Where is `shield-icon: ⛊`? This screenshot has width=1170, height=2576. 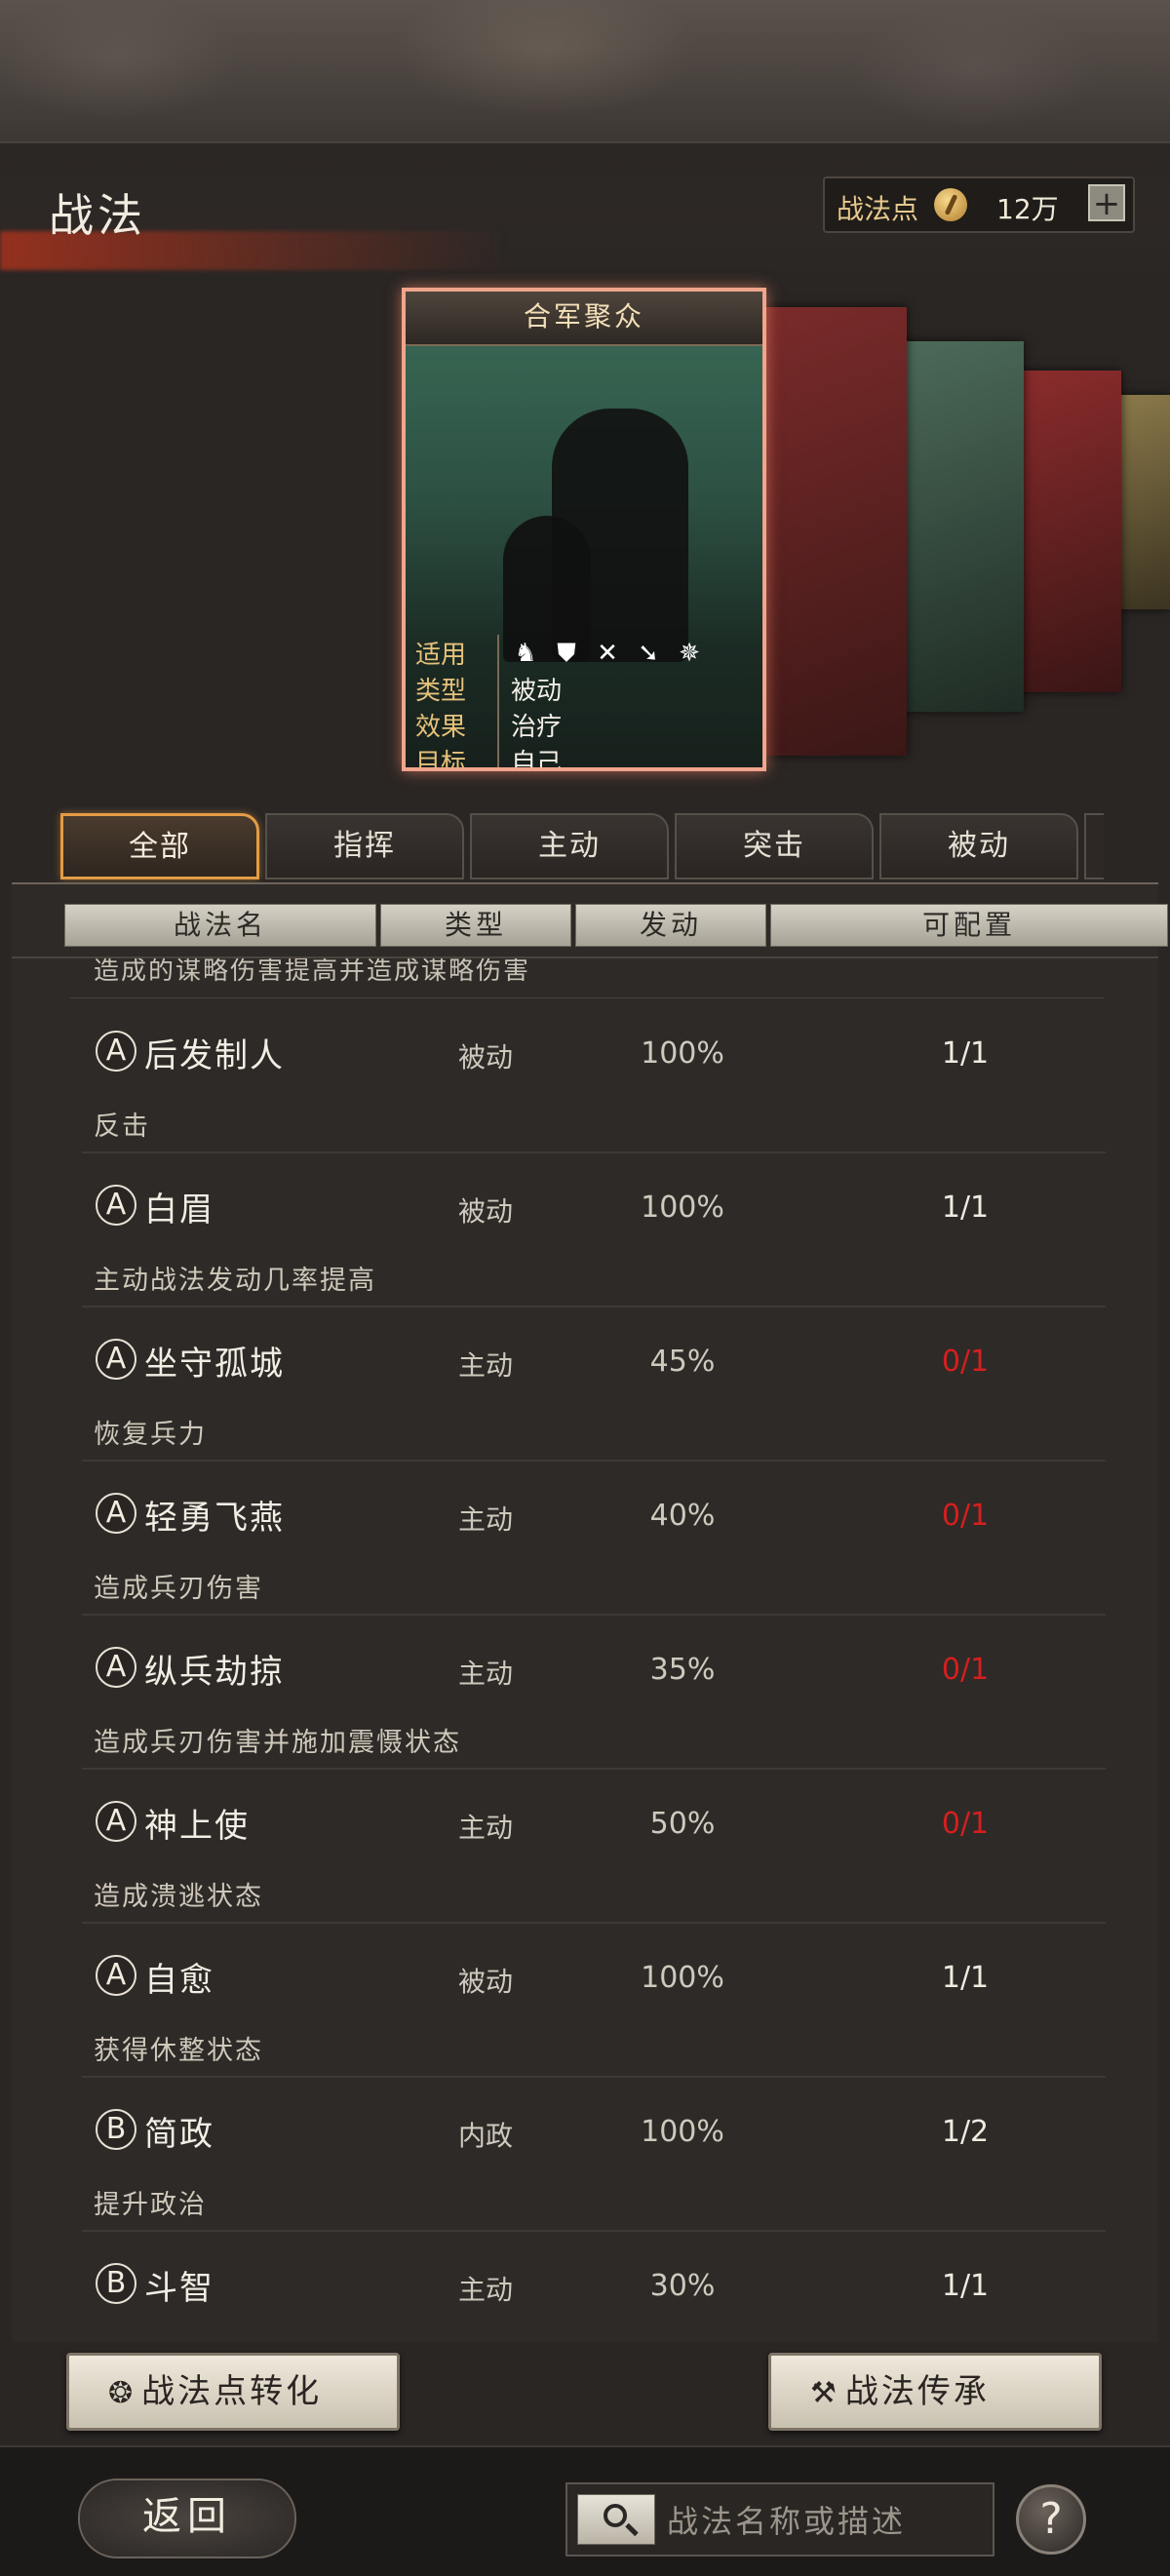
shield-icon: ⛊ is located at coordinates (566, 653).